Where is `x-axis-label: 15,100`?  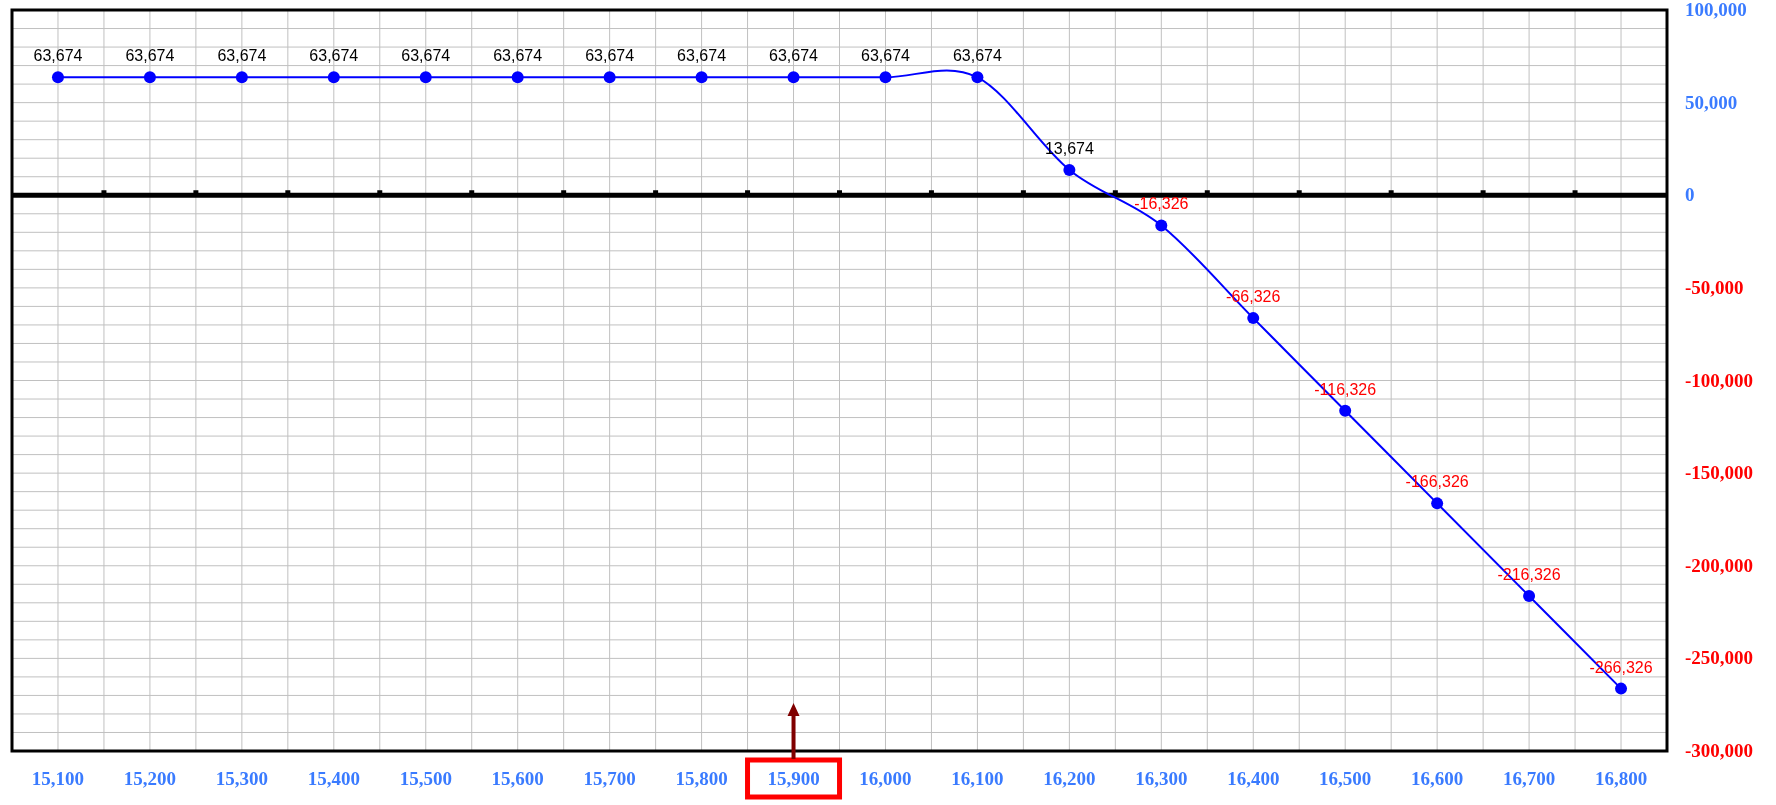
x-axis-label: 15,100 is located at coordinates (58, 778).